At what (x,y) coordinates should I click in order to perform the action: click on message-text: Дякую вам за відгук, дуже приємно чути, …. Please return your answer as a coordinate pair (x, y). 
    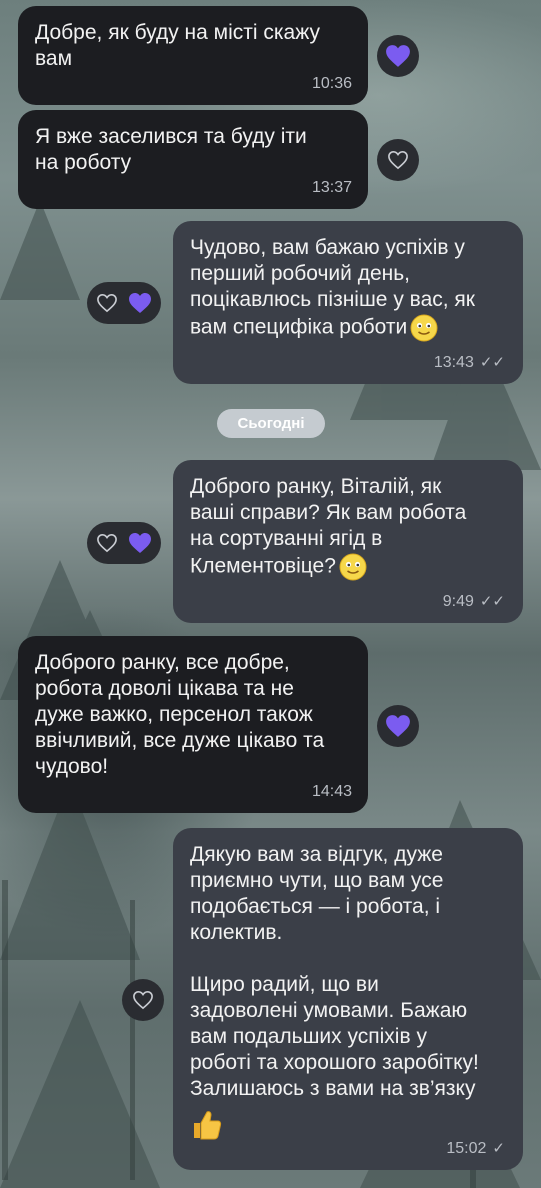
    Looking at the image, I should click on (334, 971).